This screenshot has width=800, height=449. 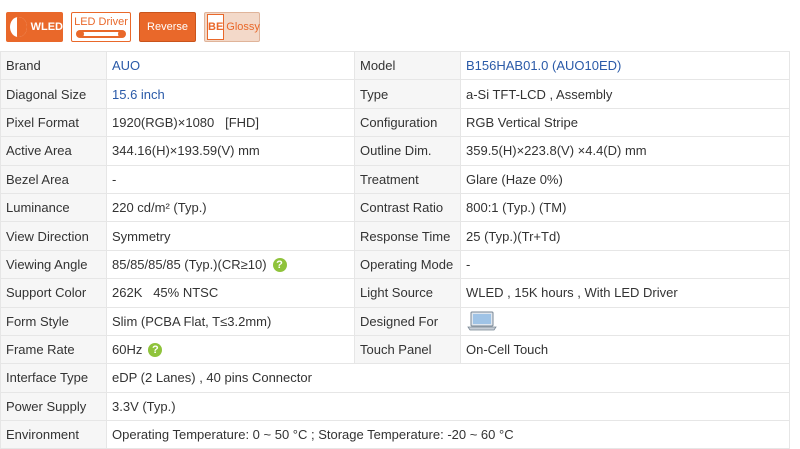 What do you see at coordinates (625, 321) in the screenshot?
I see `designed-cell` at bounding box center [625, 321].